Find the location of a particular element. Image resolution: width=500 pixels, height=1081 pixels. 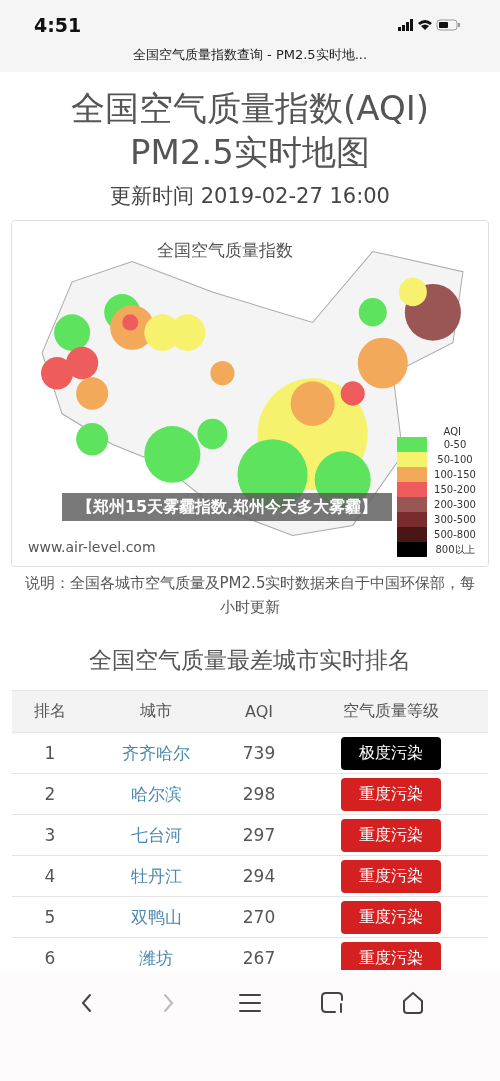

city-link: 哈尔滨 is located at coordinates (156, 793).